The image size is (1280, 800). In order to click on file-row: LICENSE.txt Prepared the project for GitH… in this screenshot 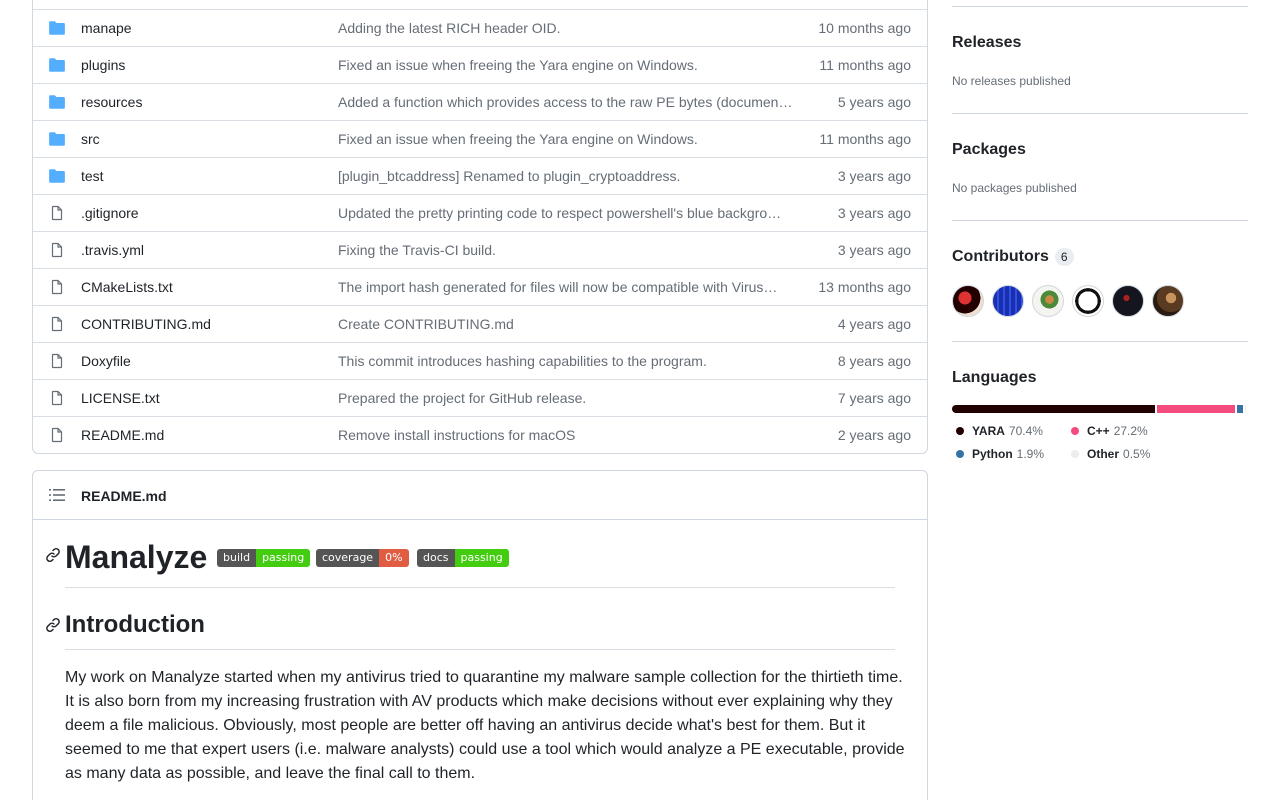, I will do `click(480, 397)`.